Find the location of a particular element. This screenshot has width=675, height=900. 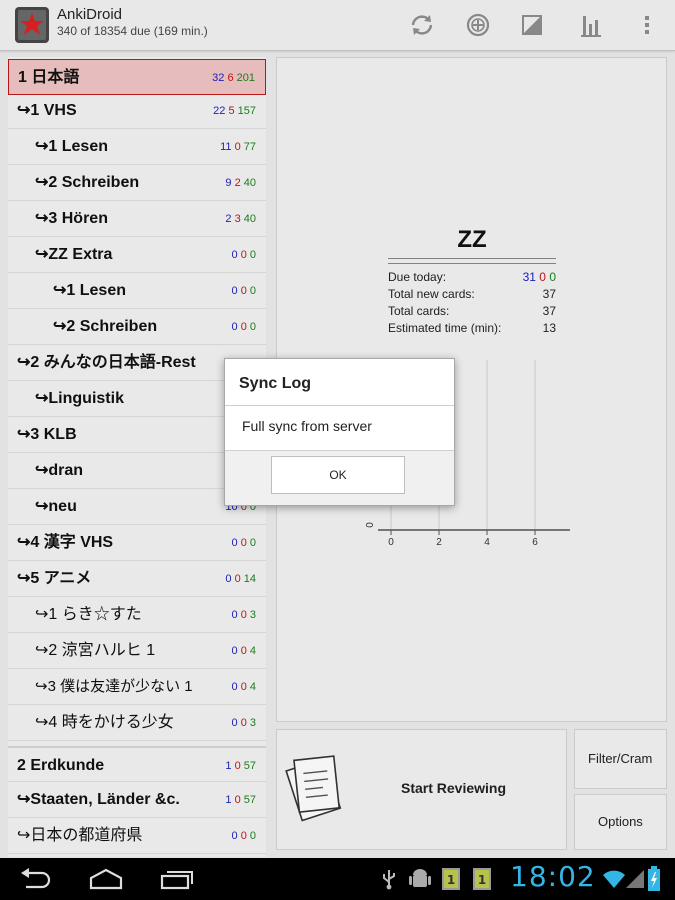

overflow-menu-icon is located at coordinates (647, 25).